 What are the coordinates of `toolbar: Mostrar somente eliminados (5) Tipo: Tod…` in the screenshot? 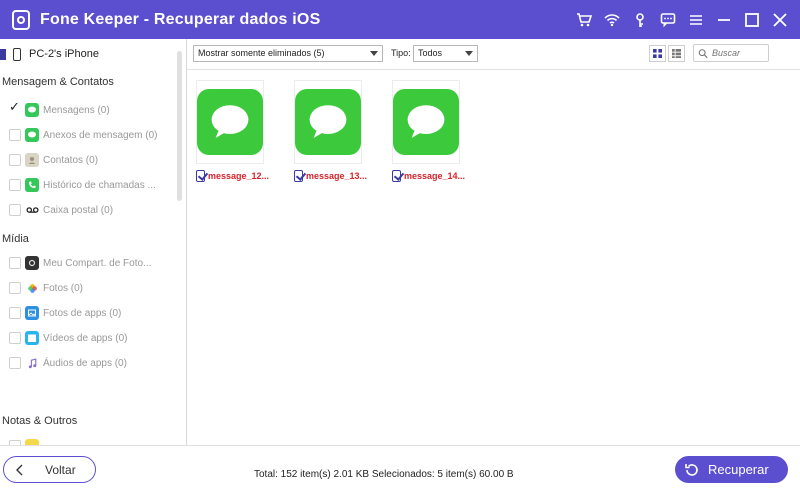 It's located at (493, 54).